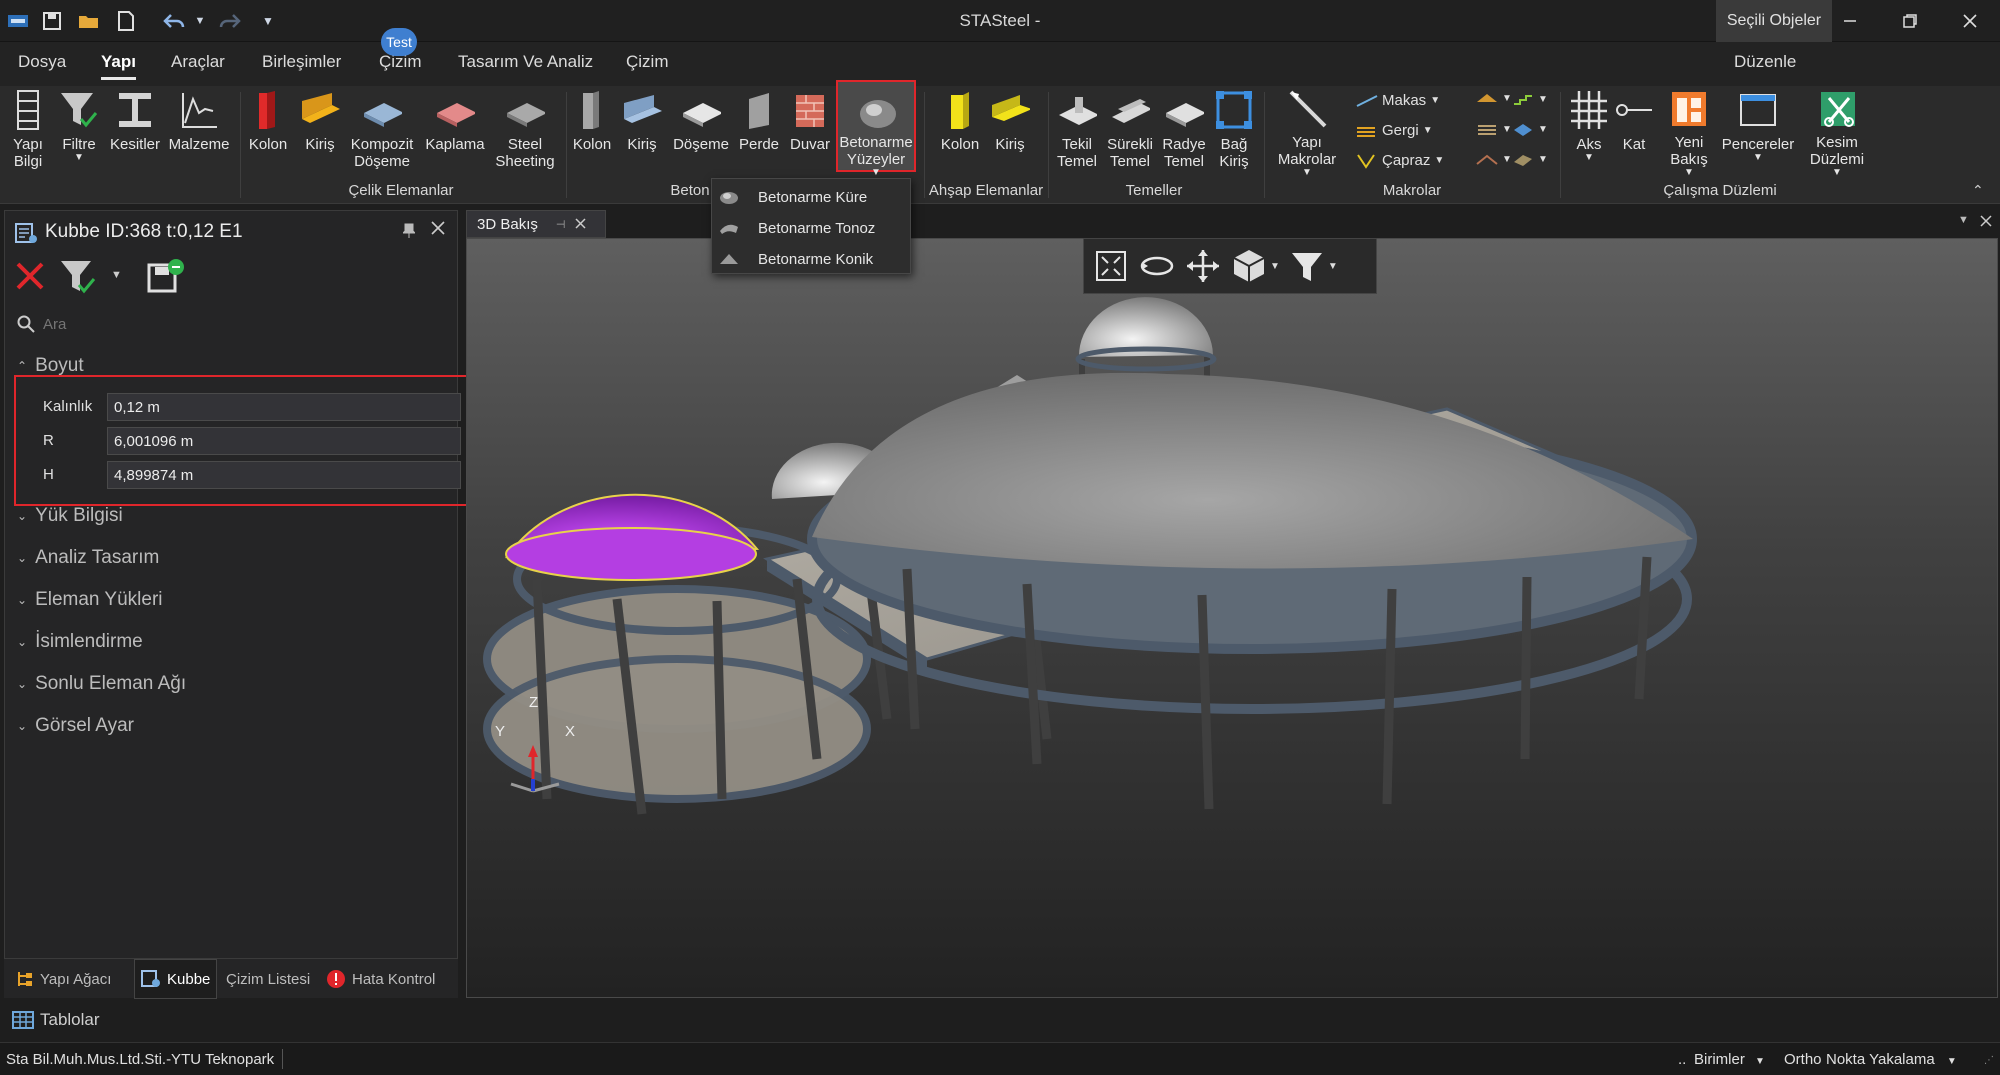  Describe the element at coordinates (79, 279) in the screenshot. I see `panel-filter-button` at that location.